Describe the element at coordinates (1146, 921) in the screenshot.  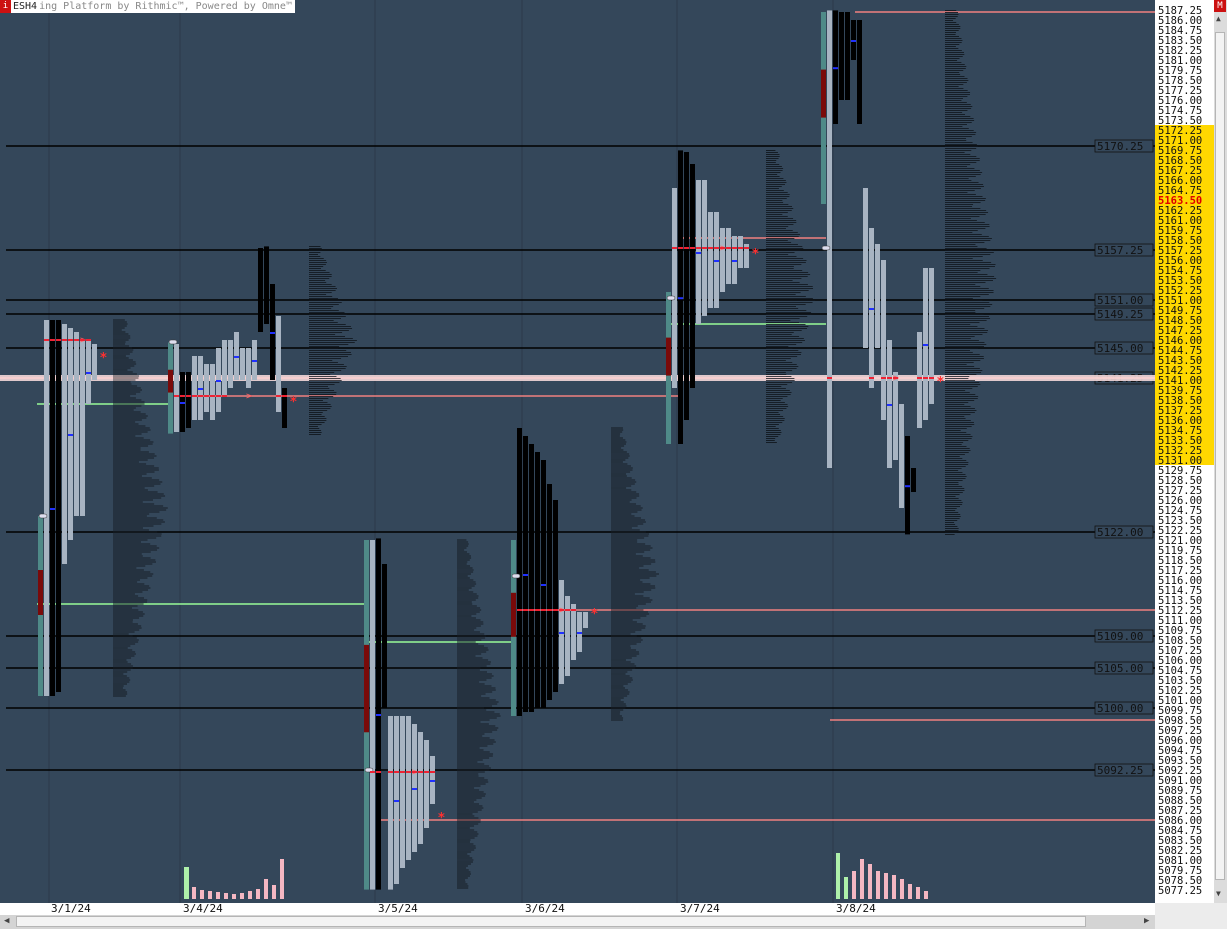
I see `scroll-right-icon: ▶` at that location.